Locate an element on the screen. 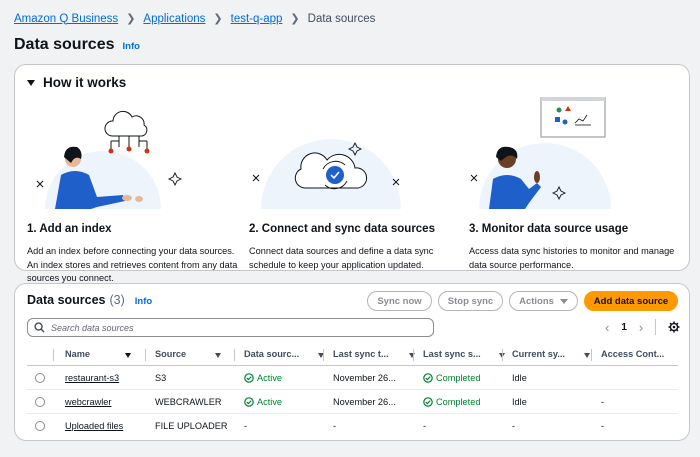  source-cell: S3 is located at coordinates (161, 378).